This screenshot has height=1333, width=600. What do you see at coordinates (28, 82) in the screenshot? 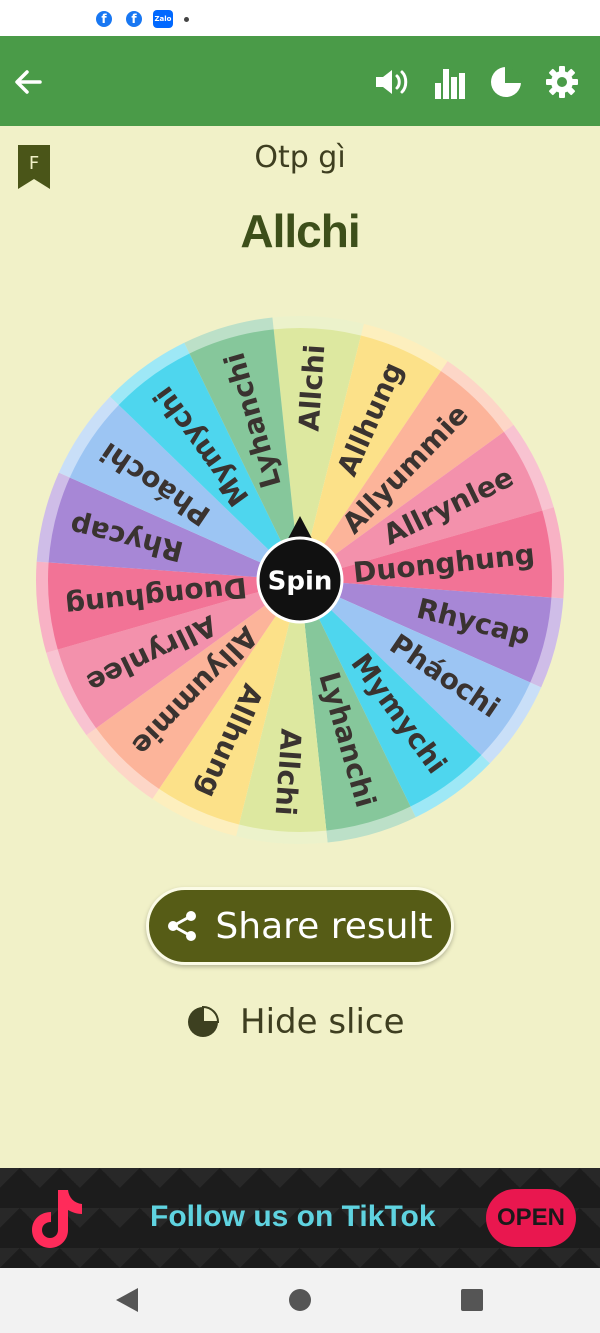
I see `back-arrow-icon` at bounding box center [28, 82].